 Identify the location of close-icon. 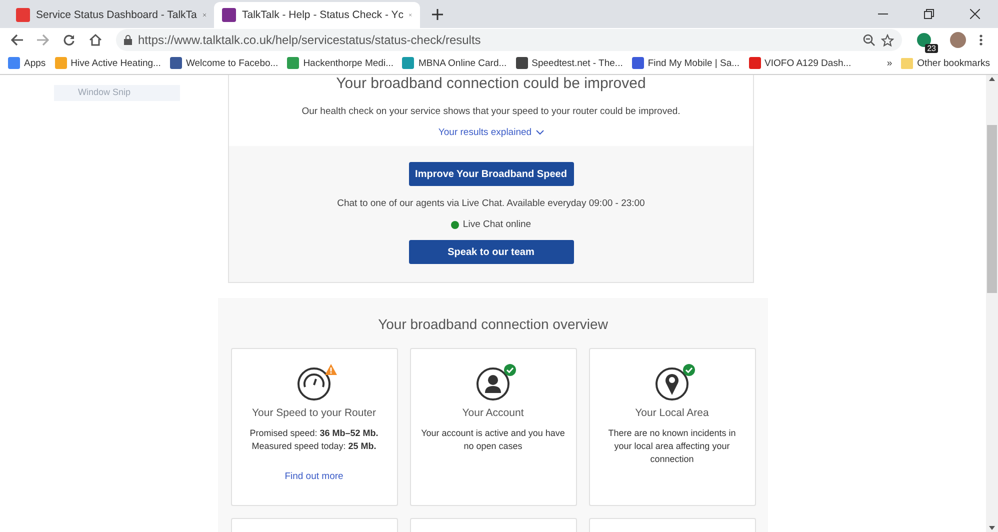
(975, 14).